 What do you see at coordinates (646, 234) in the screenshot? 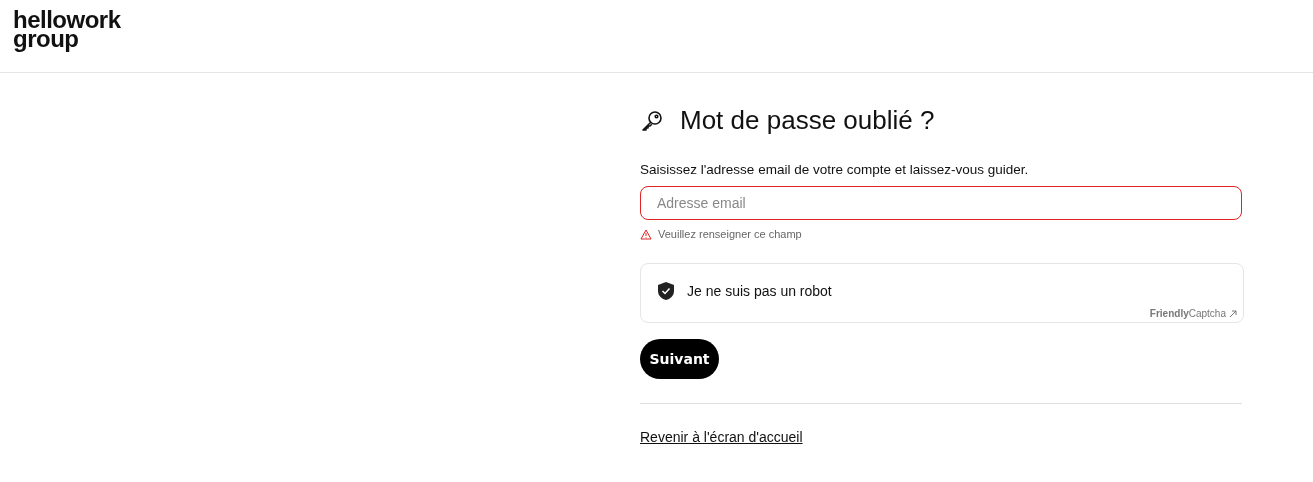
I see `warning-icon` at bounding box center [646, 234].